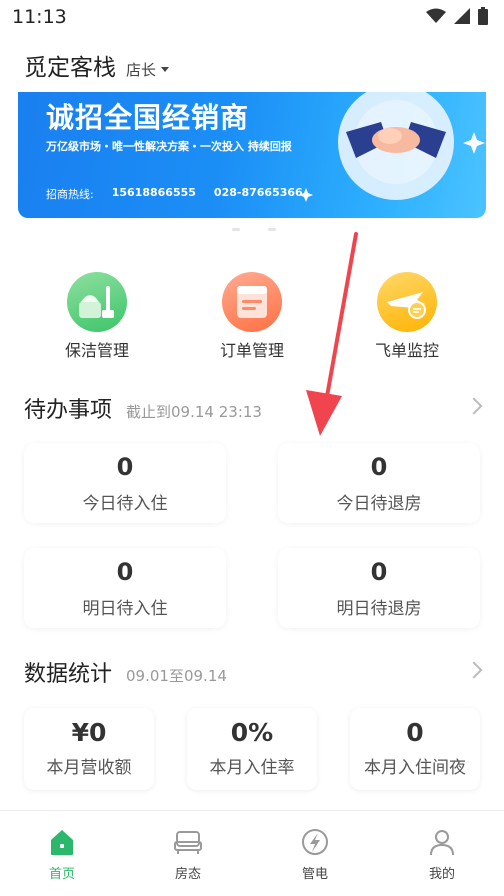  I want to click on wifi-icon, so click(436, 15).